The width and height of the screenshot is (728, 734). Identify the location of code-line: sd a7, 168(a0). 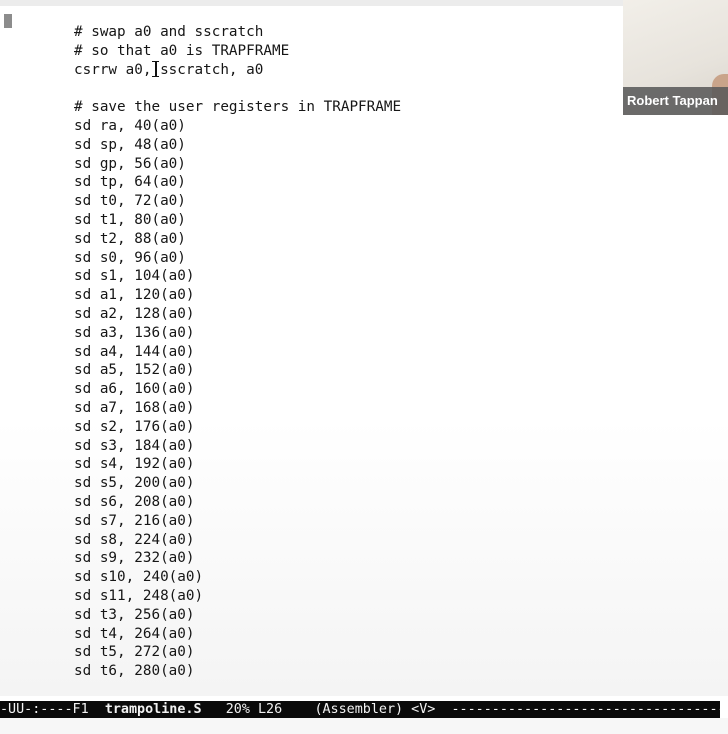
(134, 407).